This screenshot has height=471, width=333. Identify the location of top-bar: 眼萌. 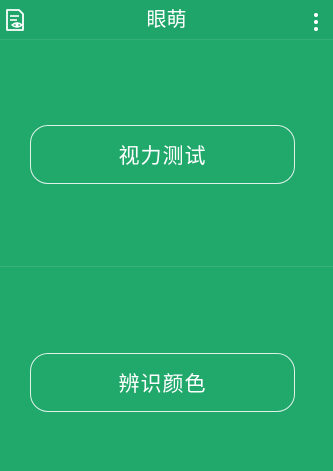
(166, 20).